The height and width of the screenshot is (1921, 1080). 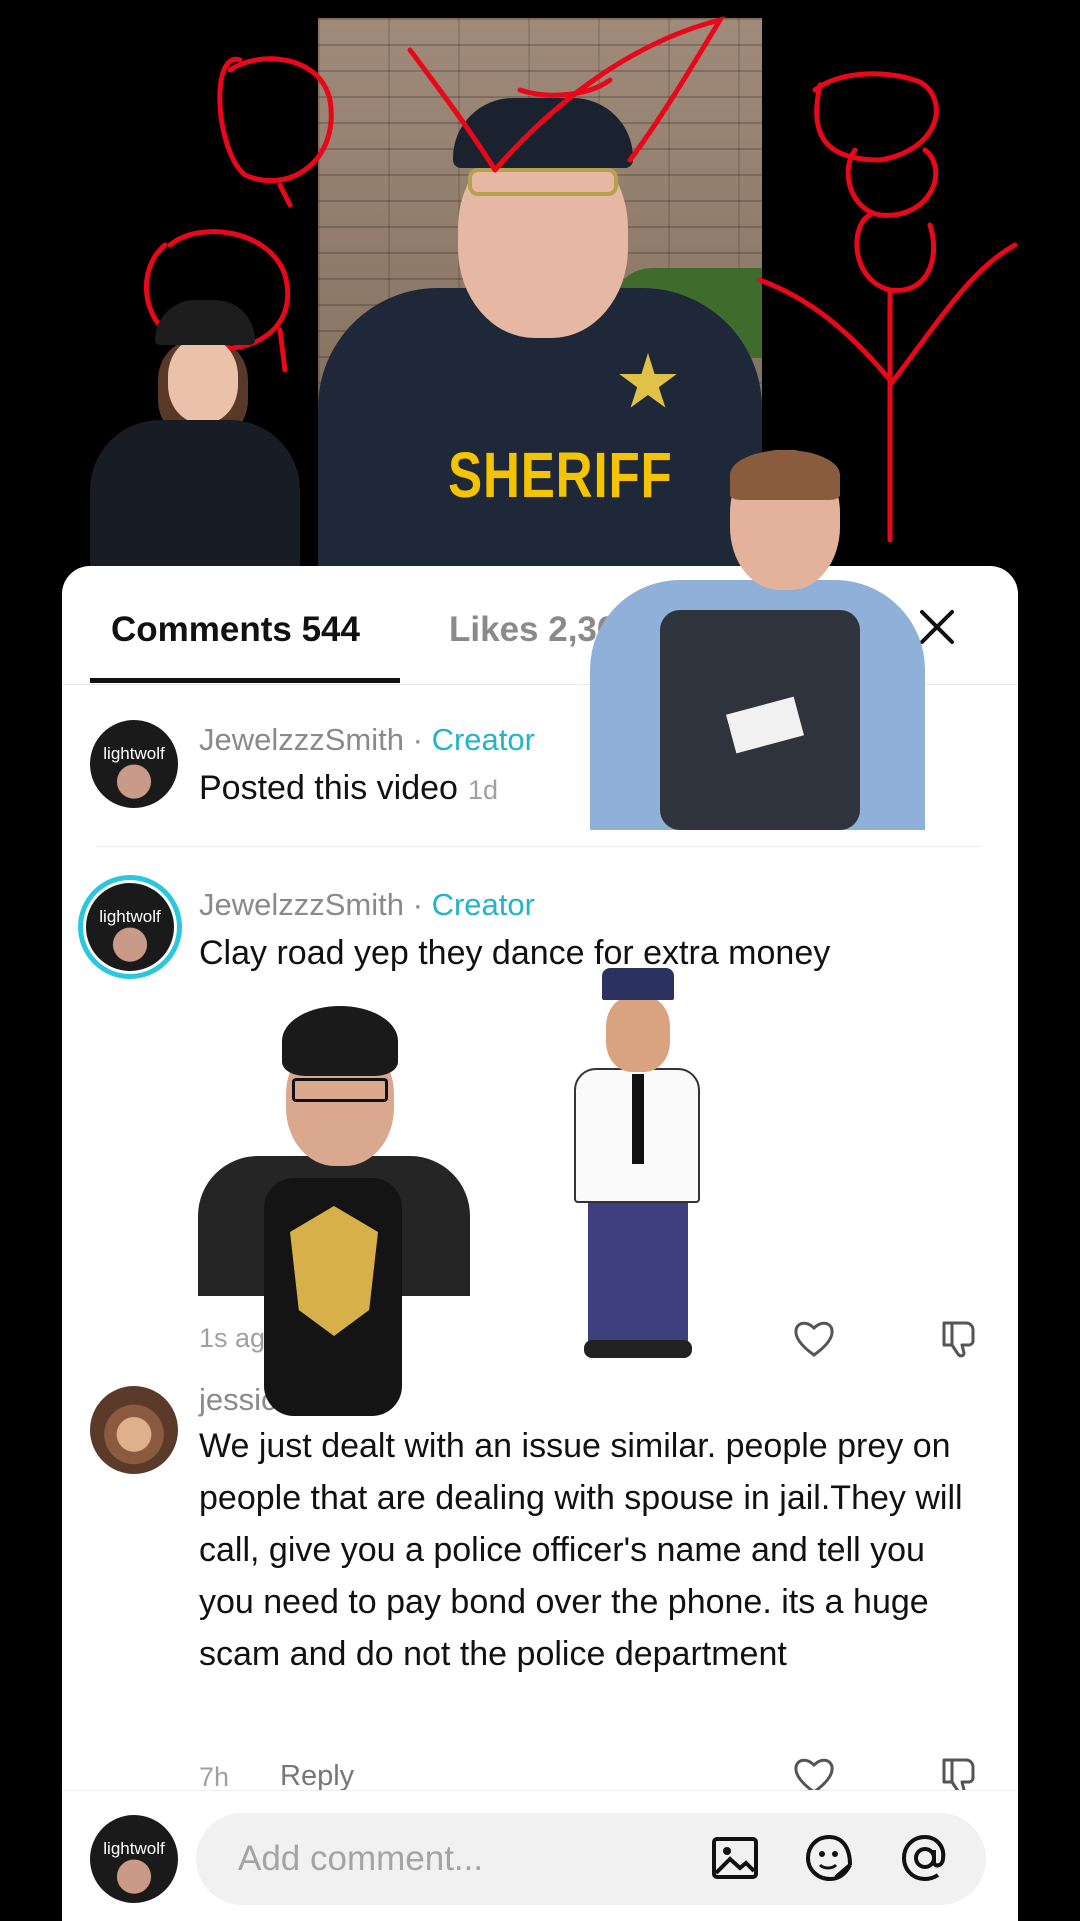 What do you see at coordinates (334, 1211) in the screenshot?
I see `badge-guy-sticker` at bounding box center [334, 1211].